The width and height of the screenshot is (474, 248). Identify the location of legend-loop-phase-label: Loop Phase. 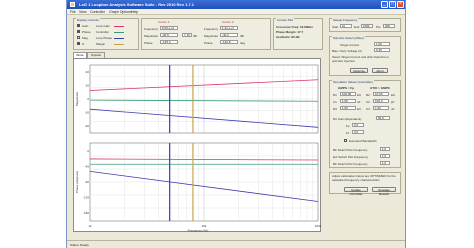
(104, 38).